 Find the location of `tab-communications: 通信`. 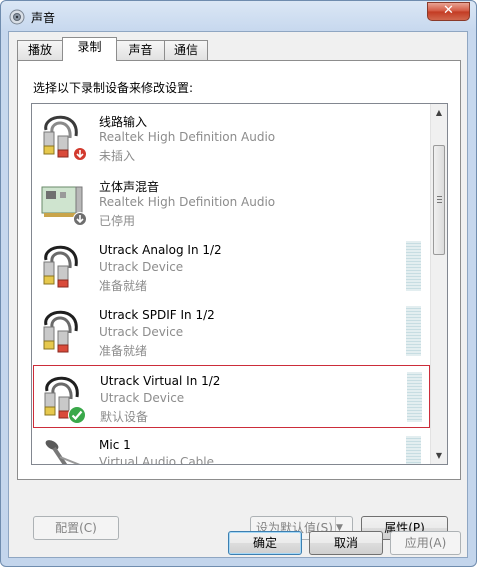

tab-communications: 通信 is located at coordinates (186, 50).